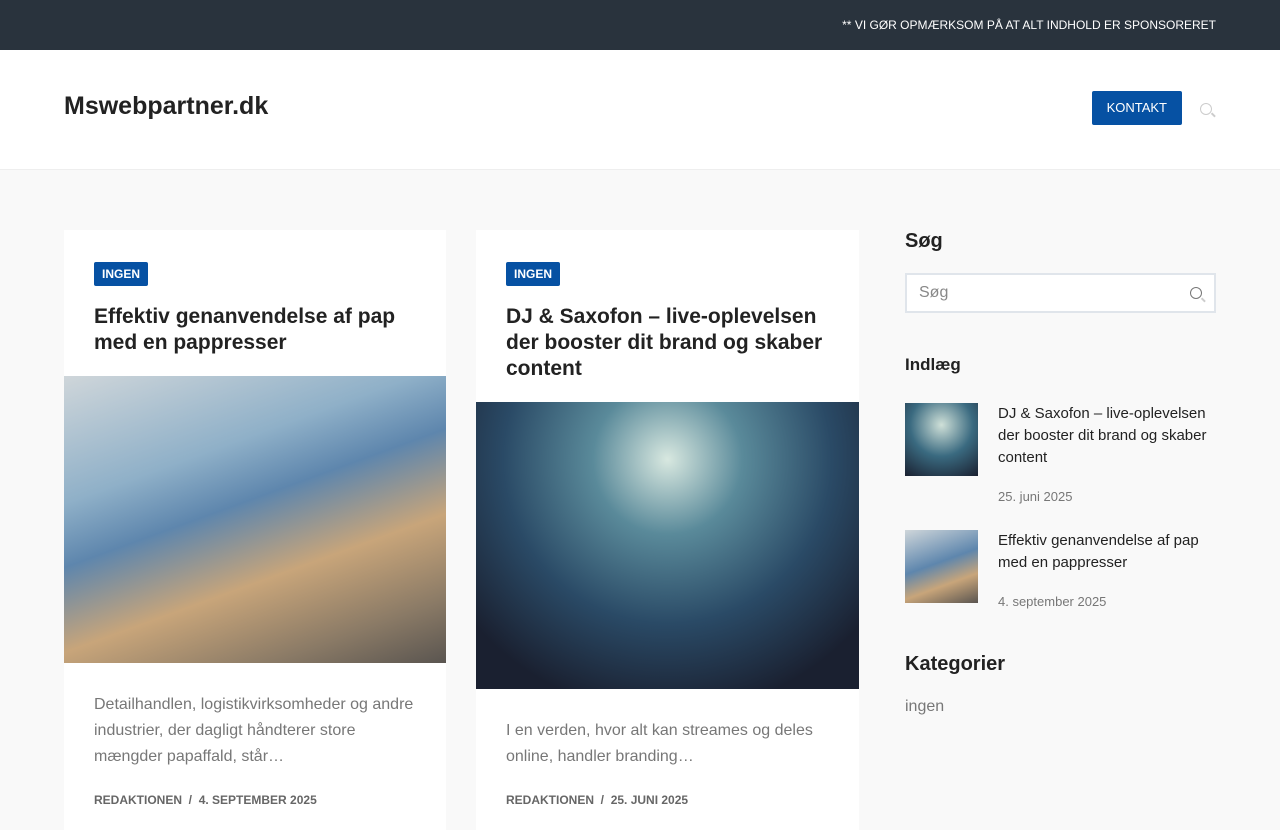 The height and width of the screenshot is (830, 1280). Describe the element at coordinates (924, 241) in the screenshot. I see `search-heading: Søg` at that location.